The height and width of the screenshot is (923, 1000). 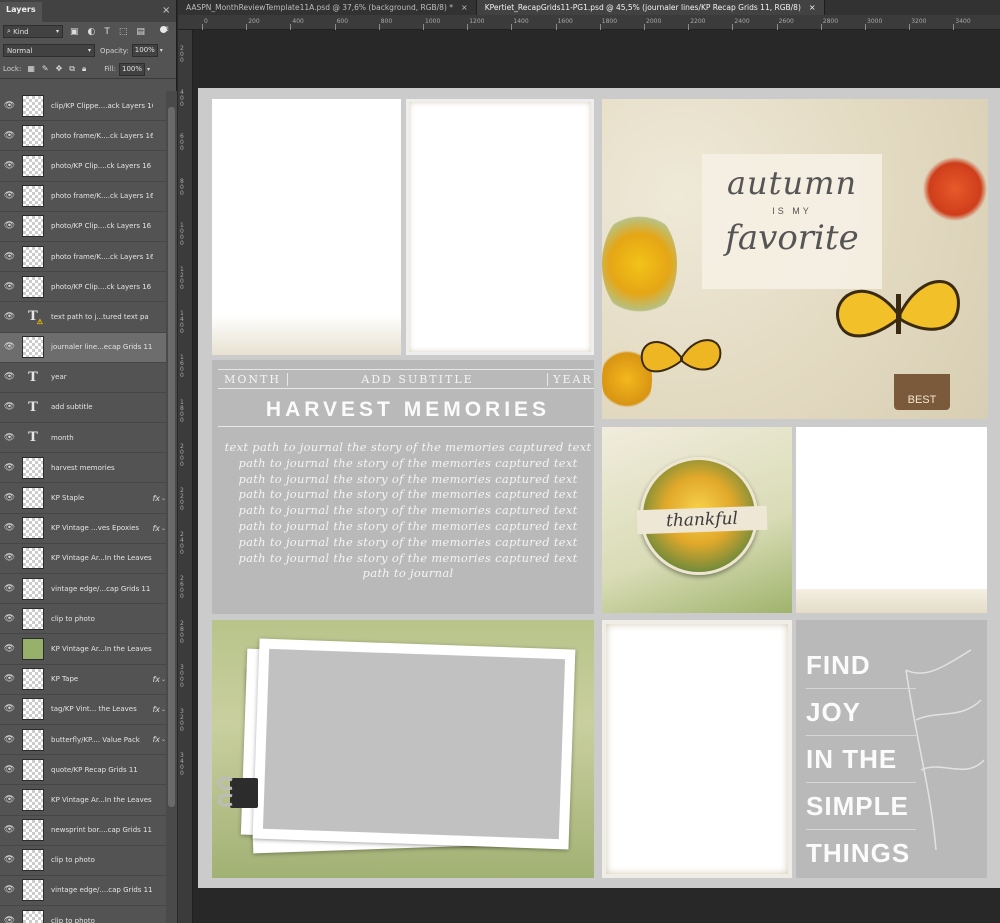 I want to click on lock-transparency-icon: ▦, so click(x=31, y=69).